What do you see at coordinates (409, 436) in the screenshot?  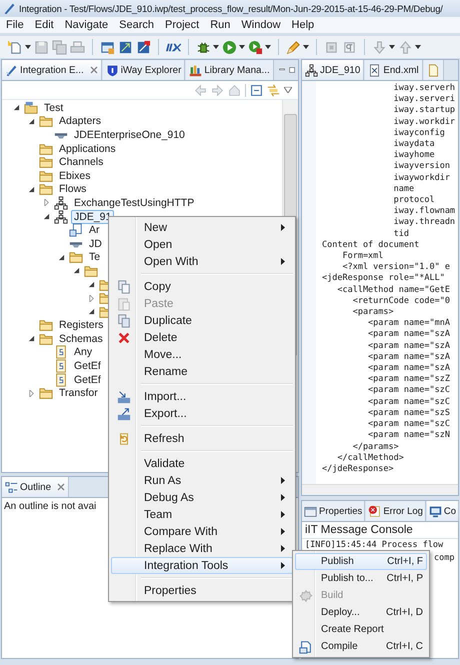 I see `code-line: <param name="szN` at bounding box center [409, 436].